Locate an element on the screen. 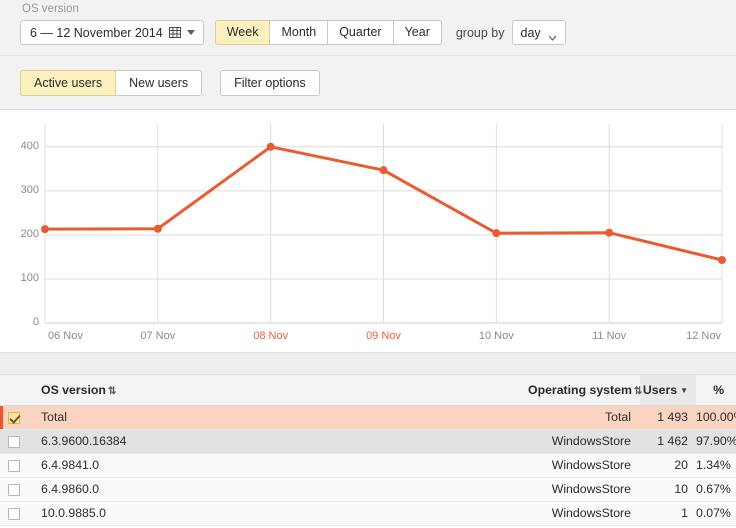 This screenshot has height=528, width=736. chart-y-tick-label: 0 is located at coordinates (35, 322).